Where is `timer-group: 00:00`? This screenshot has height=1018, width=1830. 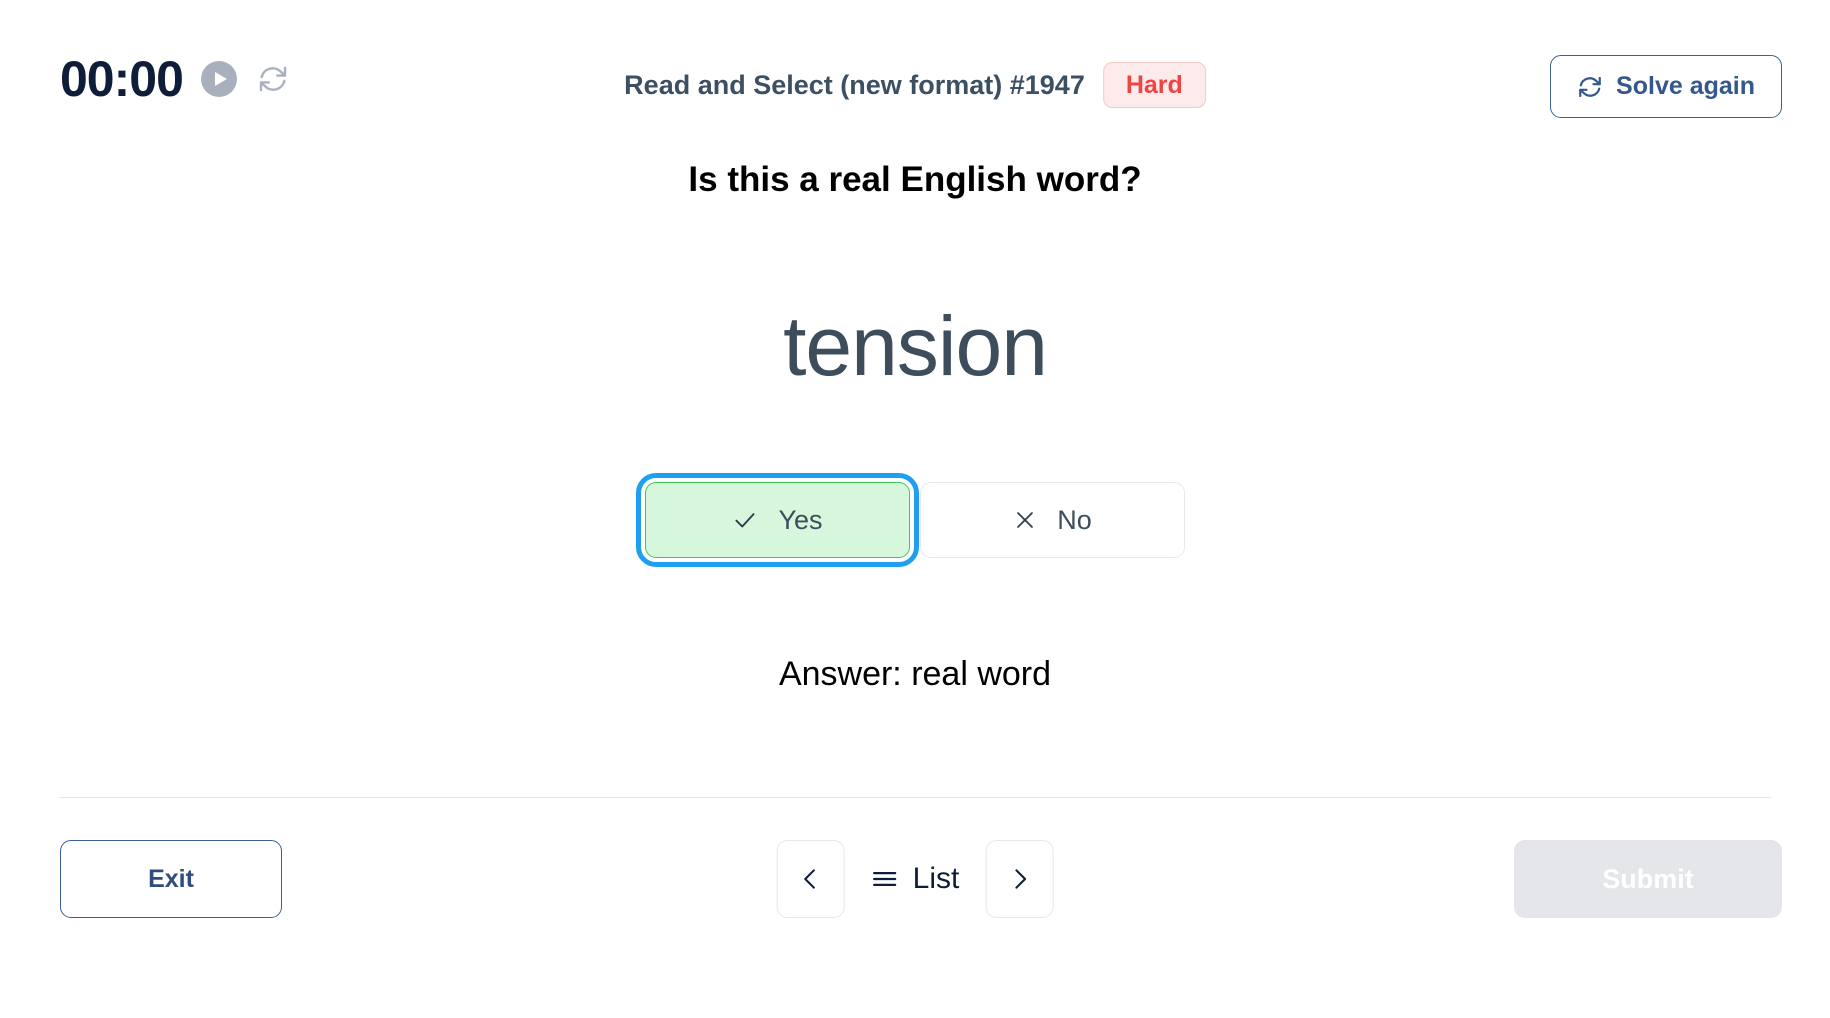
timer-group: 00:00 is located at coordinates (175, 79).